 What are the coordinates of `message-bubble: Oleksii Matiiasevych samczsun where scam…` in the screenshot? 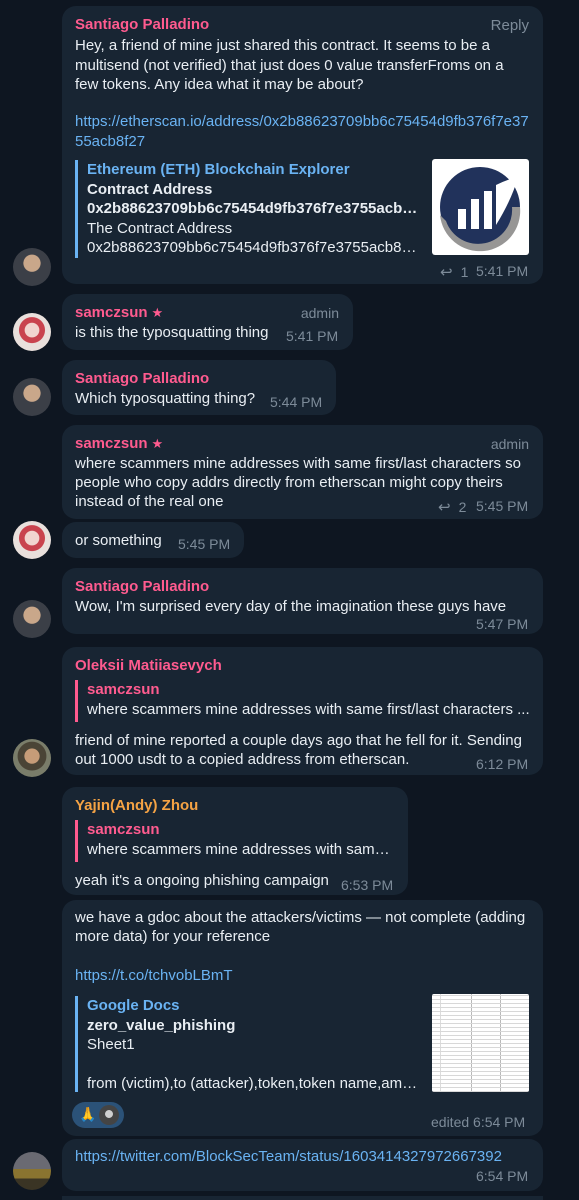 It's located at (302, 711).